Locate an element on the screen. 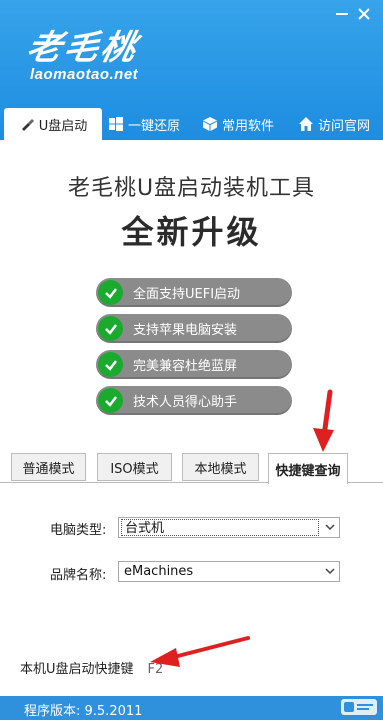 The image size is (383, 720). mode-tabs: 普通模式 ISO模式 本地模式 快捷键查询 is located at coordinates (191, 468).